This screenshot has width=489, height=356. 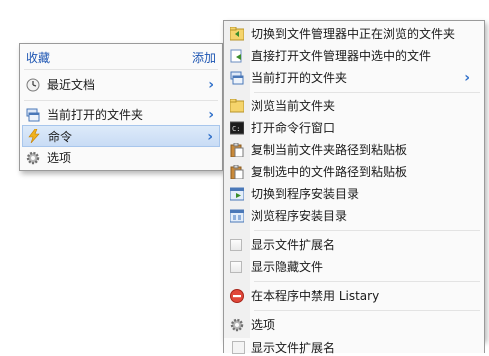 I want to click on menu-item-label: 打开命令行窗口, so click(x=293, y=128).